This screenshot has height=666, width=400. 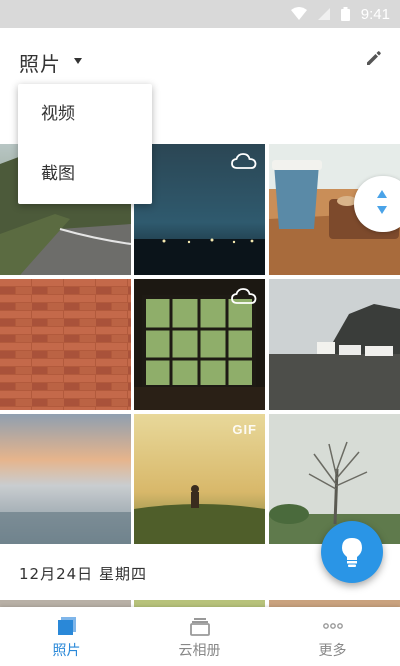 I want to click on nav-label-cloud-album: 云相册, so click(x=199, y=651).